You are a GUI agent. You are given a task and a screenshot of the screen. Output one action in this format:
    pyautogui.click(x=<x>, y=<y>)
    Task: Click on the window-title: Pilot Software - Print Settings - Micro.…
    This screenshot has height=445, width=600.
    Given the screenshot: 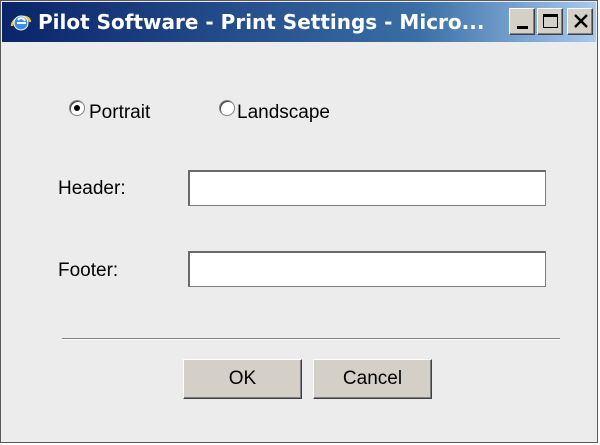 What is the action you would take?
    pyautogui.click(x=261, y=22)
    